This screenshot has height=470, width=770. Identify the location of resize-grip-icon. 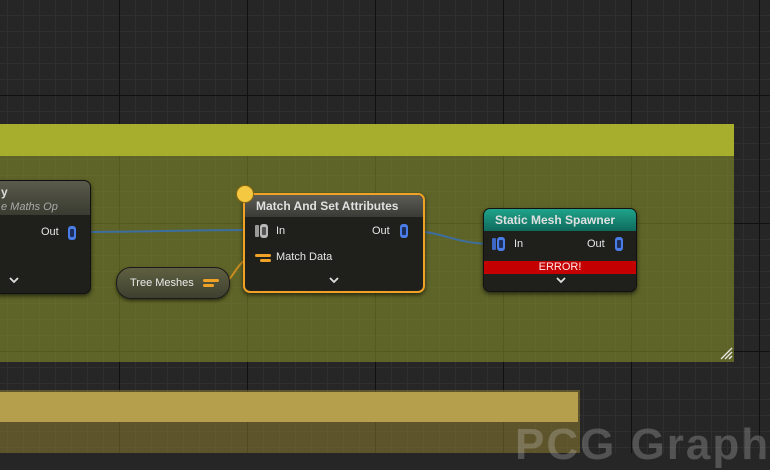
(726, 353).